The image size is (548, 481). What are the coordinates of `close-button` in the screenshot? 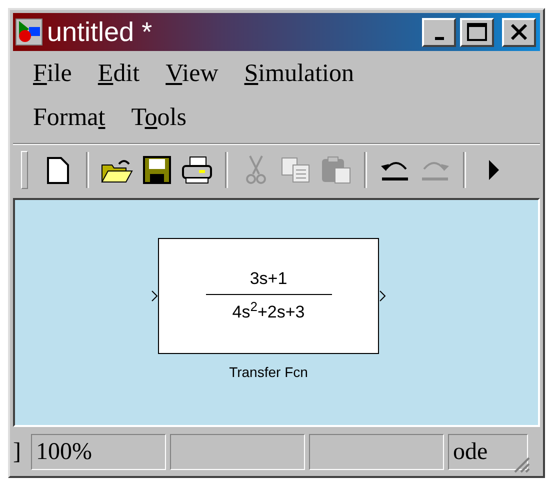 It's located at (519, 32).